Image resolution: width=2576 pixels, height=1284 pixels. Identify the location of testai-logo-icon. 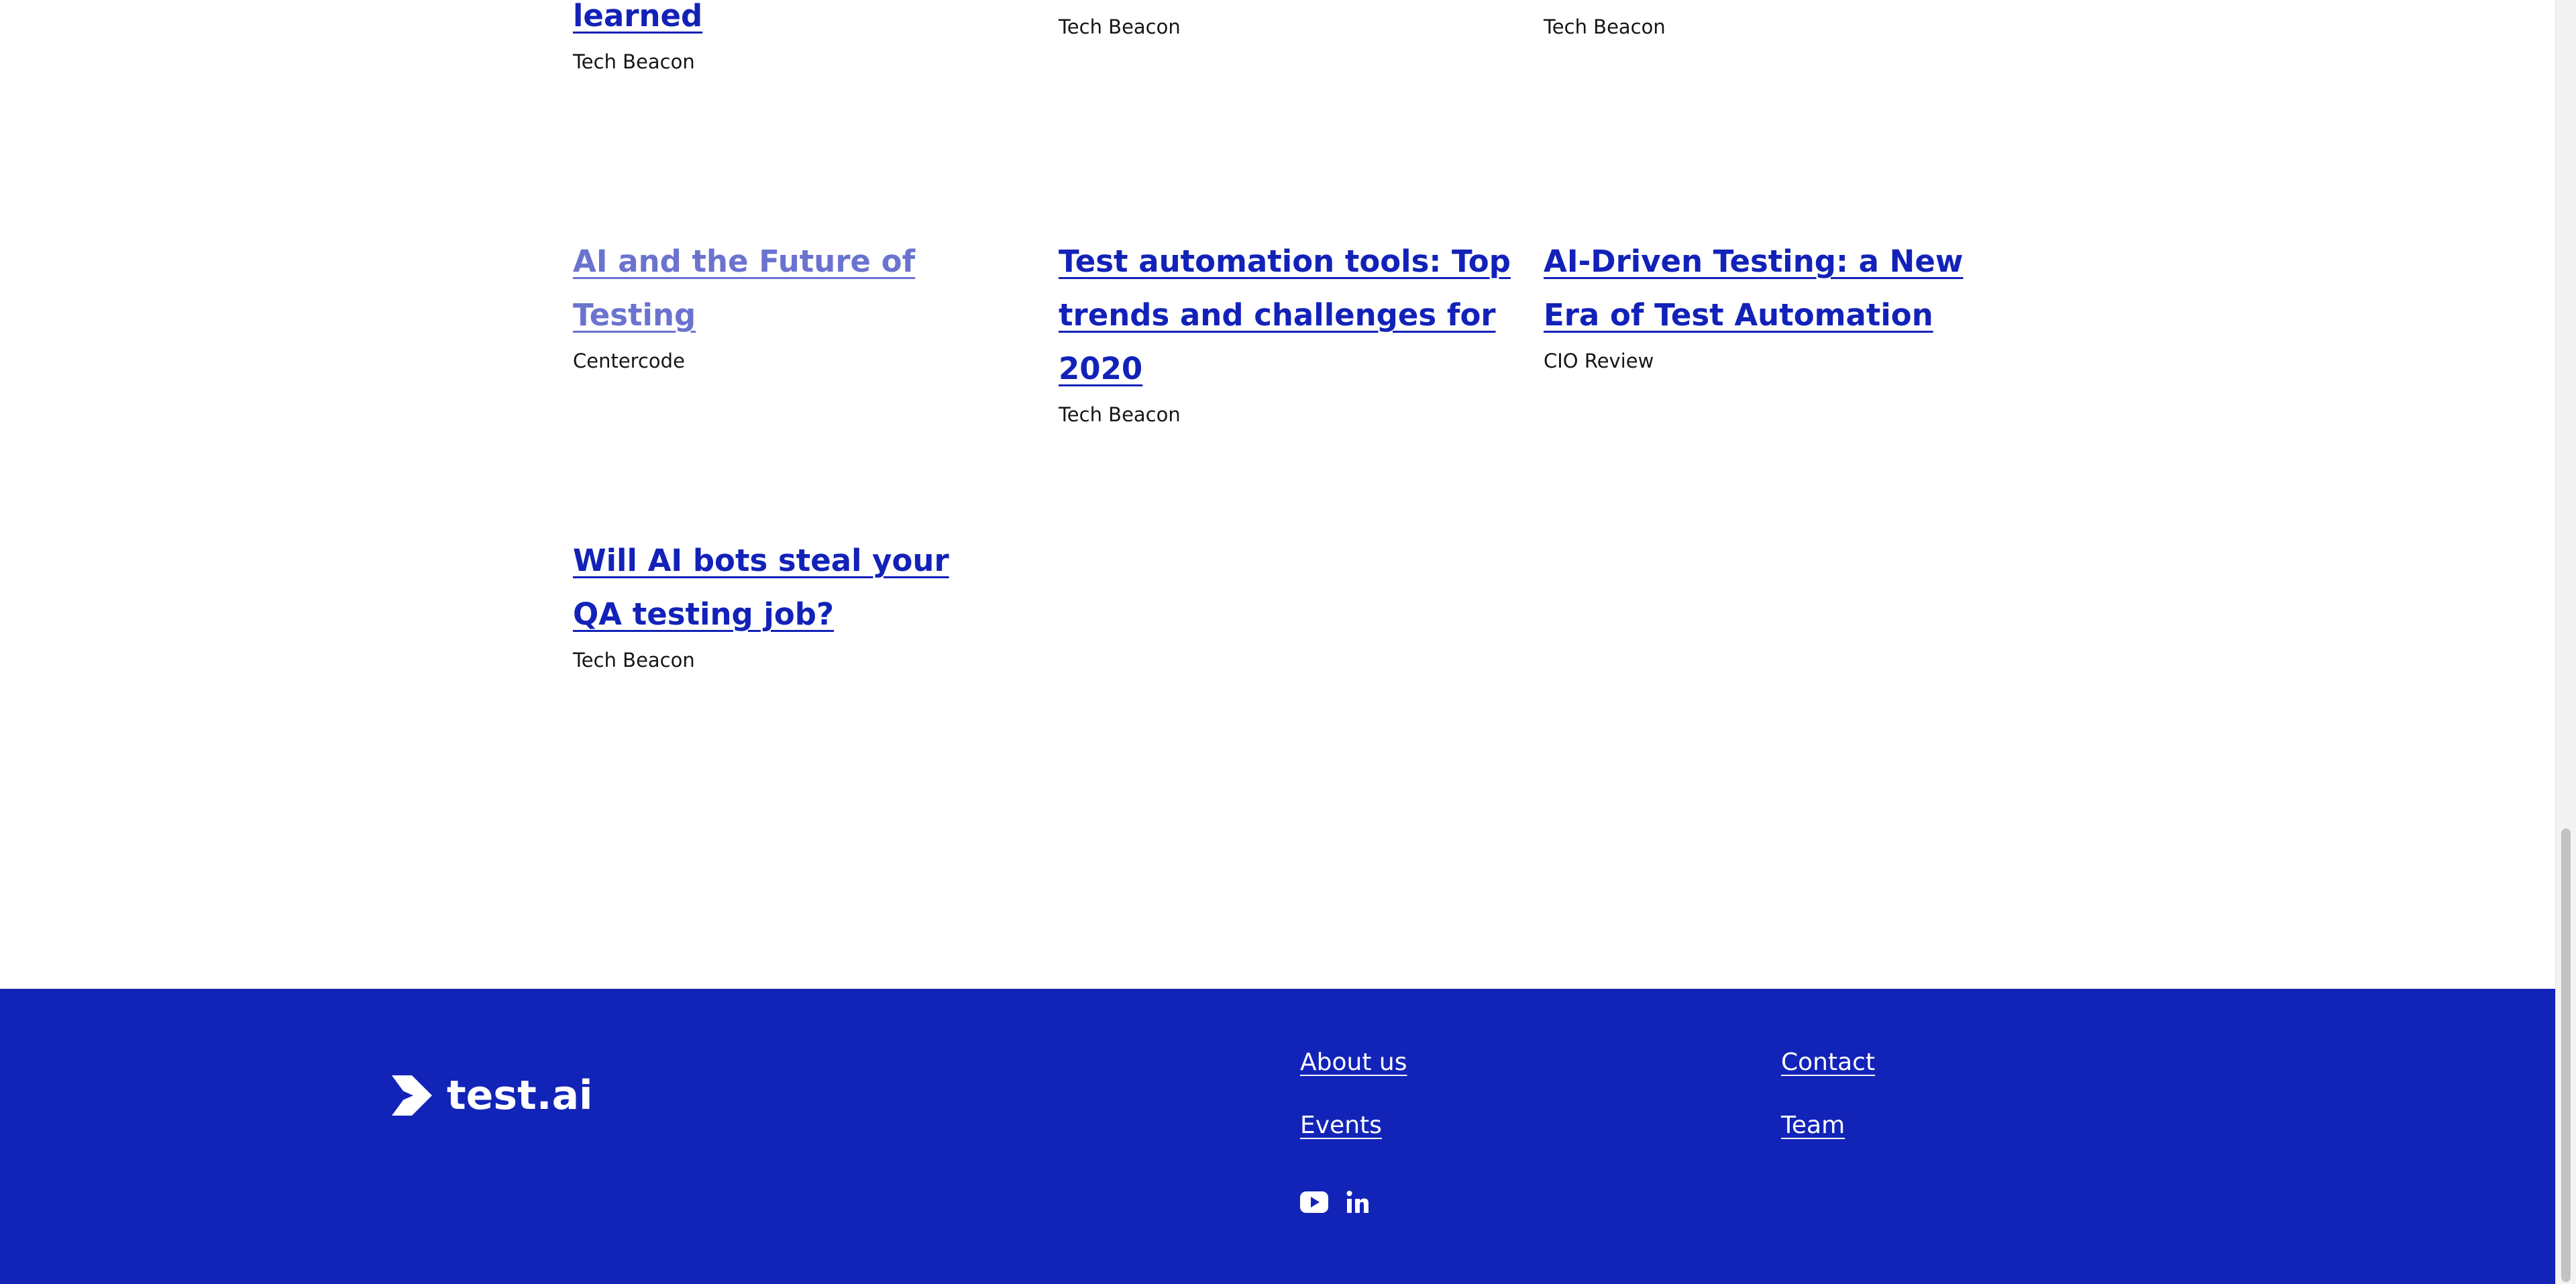
(412, 1095).